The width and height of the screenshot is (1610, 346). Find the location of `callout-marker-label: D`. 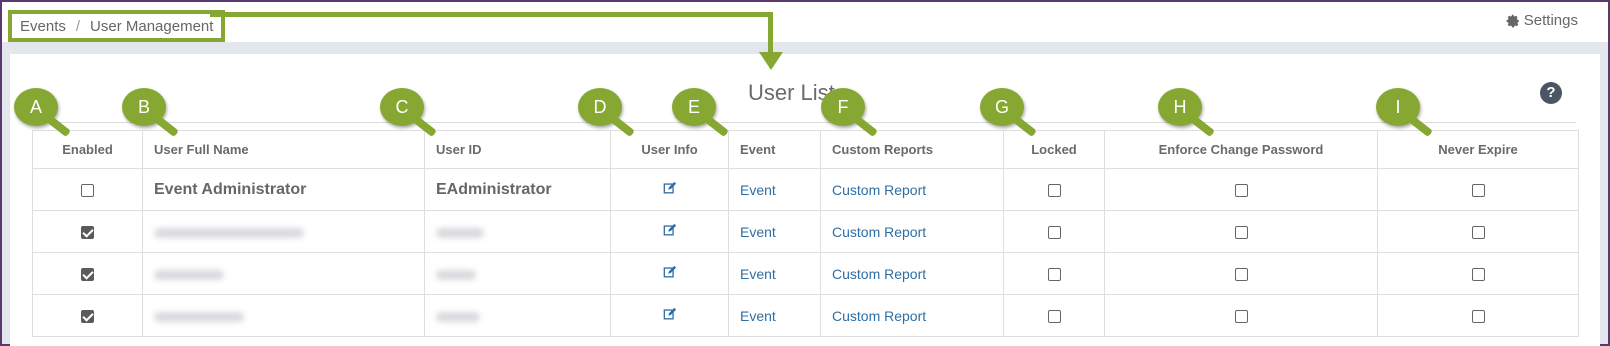

callout-marker-label: D is located at coordinates (600, 107).